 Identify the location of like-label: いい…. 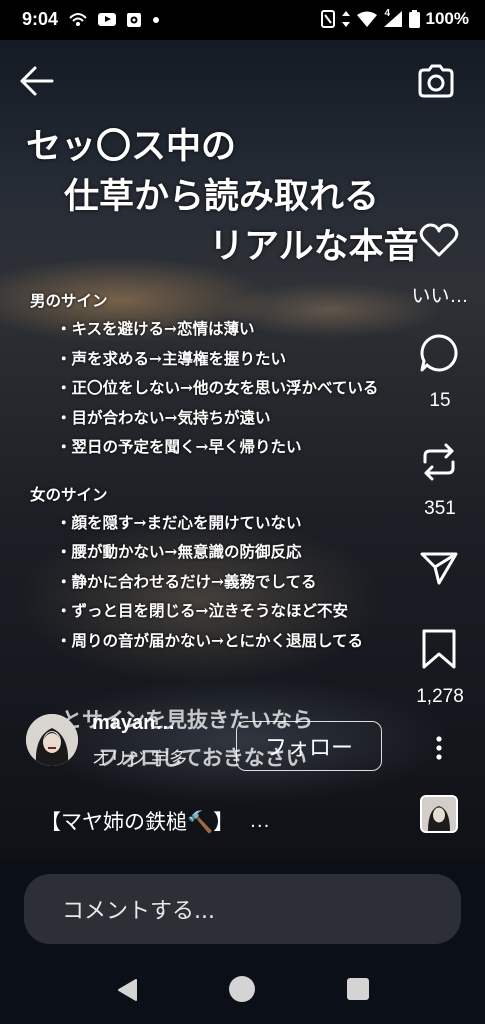
(440, 296).